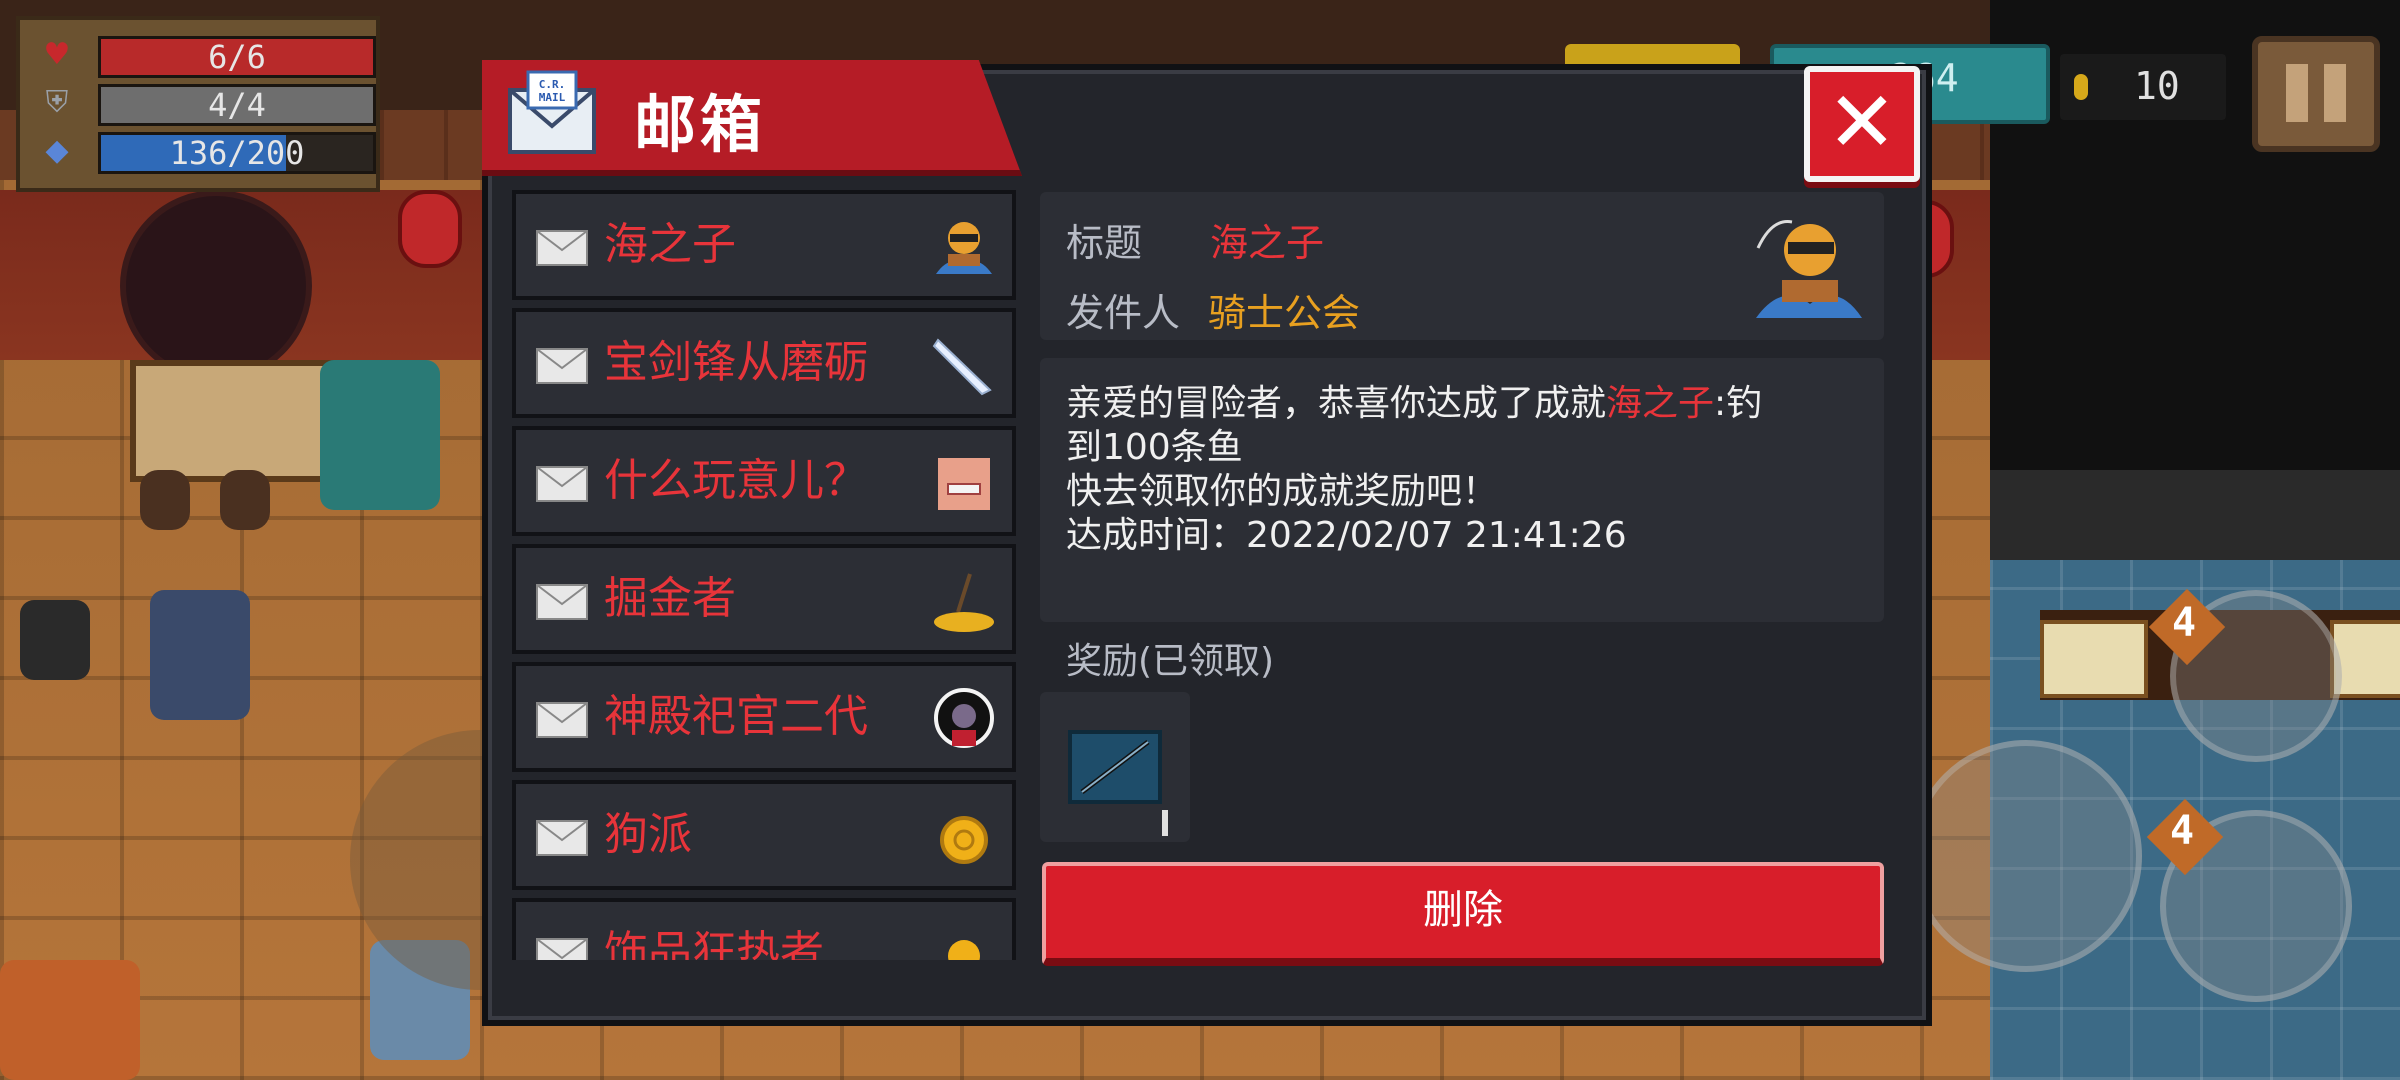  I want to click on svg-text: MAIL, so click(552, 97).